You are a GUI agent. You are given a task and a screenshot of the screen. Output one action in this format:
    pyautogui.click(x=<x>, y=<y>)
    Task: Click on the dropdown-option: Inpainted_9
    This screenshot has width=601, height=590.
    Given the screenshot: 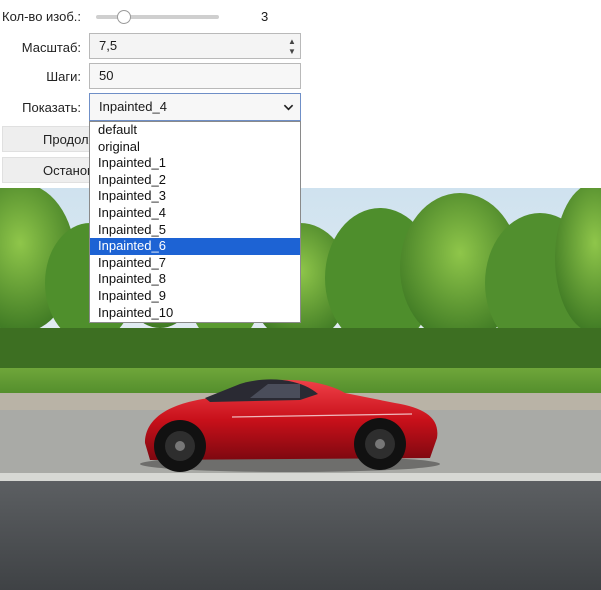 What is the action you would take?
    pyautogui.click(x=195, y=296)
    